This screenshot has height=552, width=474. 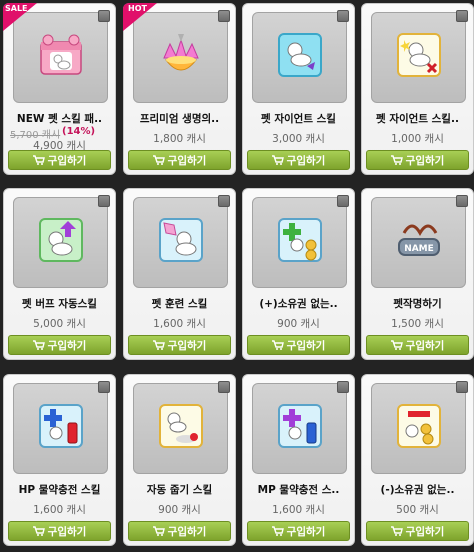 I want to click on item-card-mp-potion-skill: MP 물약충전 스.. 1,600 캐시 구입하기, so click(x=298, y=460).